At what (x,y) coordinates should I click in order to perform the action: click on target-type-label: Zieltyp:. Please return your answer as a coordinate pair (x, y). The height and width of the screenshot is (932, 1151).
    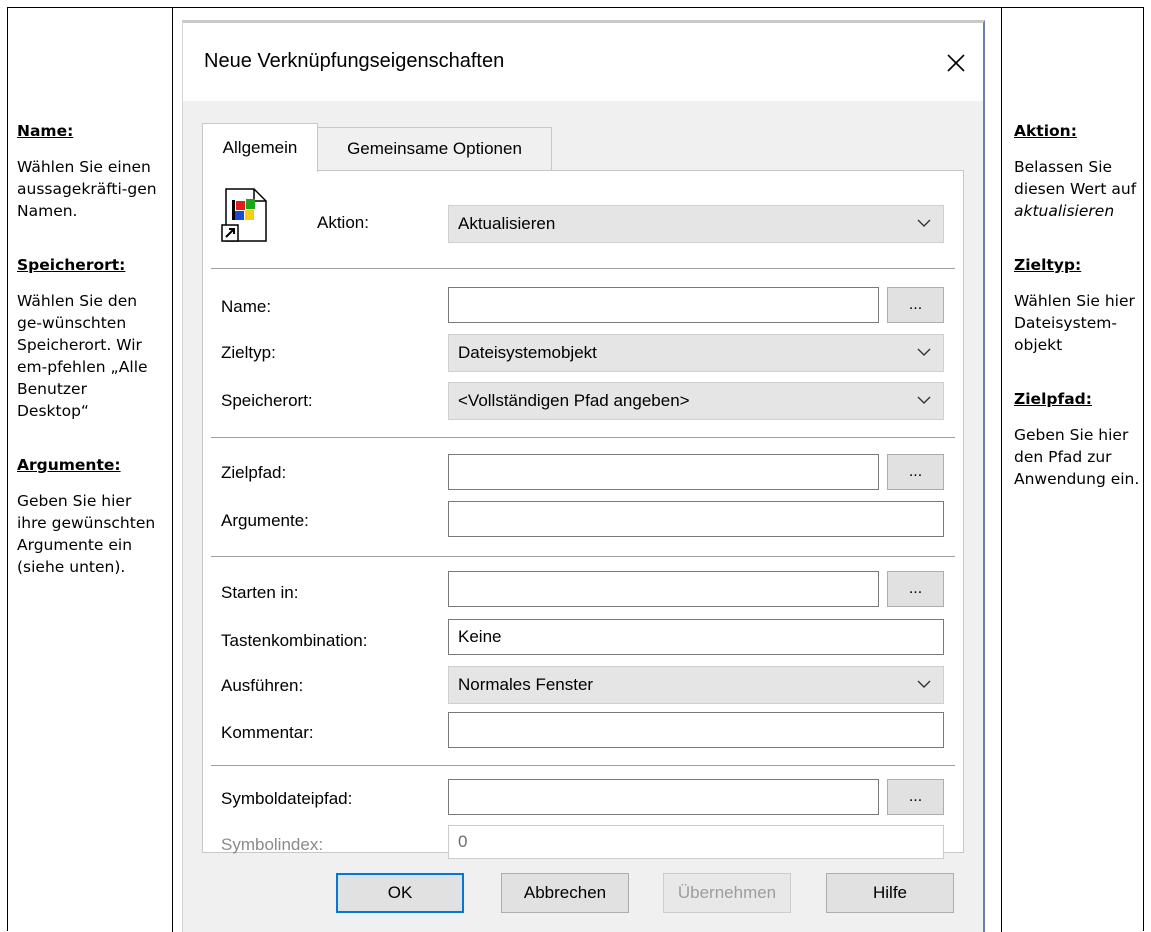
    Looking at the image, I should click on (248, 352).